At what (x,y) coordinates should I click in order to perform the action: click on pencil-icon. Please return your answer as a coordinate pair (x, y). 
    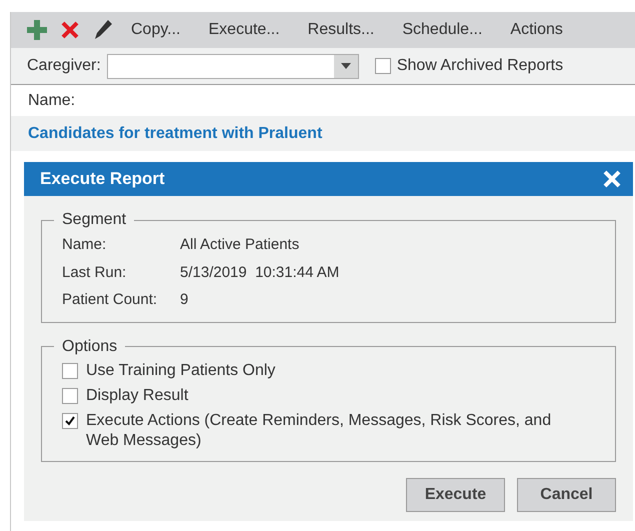
    Looking at the image, I should click on (103, 30).